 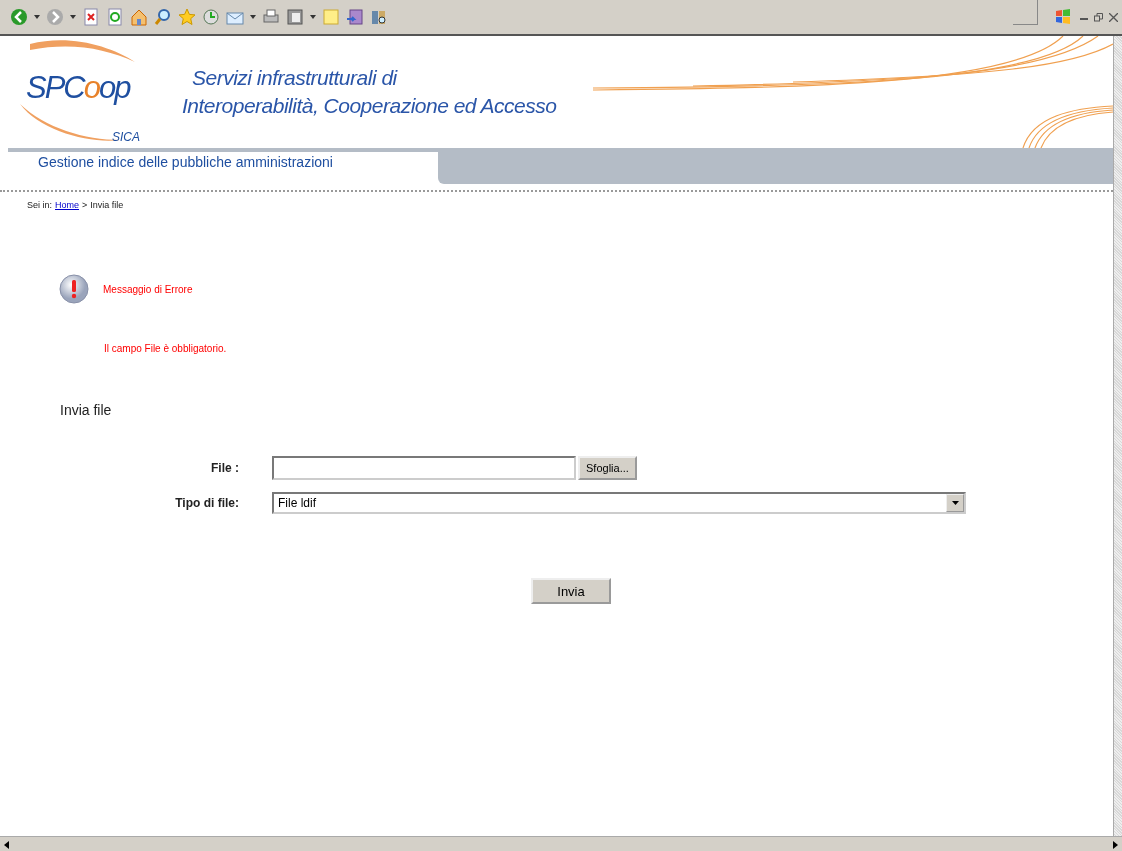 What do you see at coordinates (163, 17) in the screenshot?
I see `search-icon` at bounding box center [163, 17].